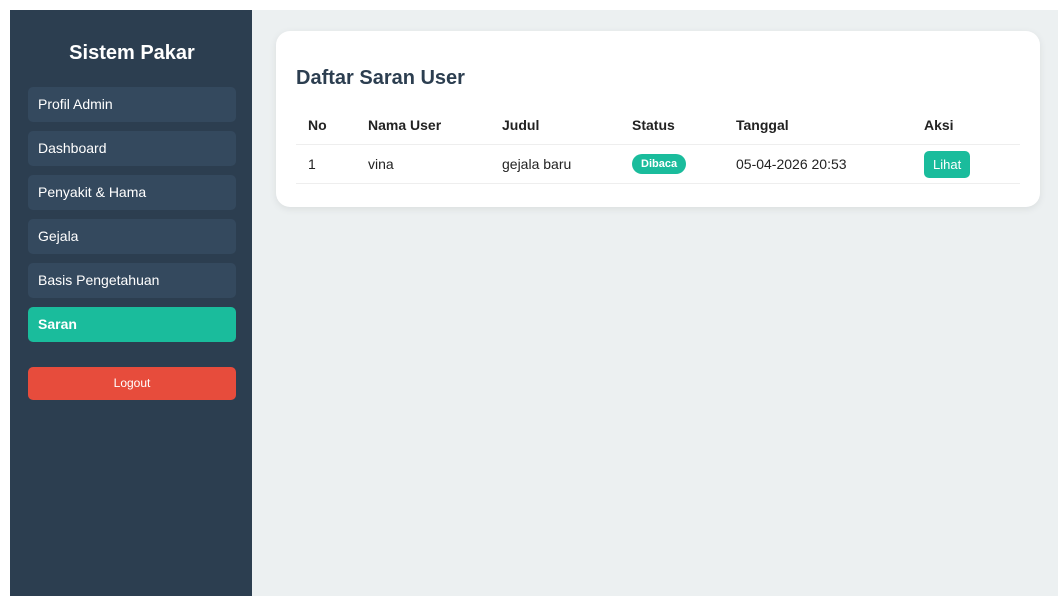 The width and height of the screenshot is (1058, 596). Describe the element at coordinates (132, 324) in the screenshot. I see `sidebar-item-saran: Saran` at that location.